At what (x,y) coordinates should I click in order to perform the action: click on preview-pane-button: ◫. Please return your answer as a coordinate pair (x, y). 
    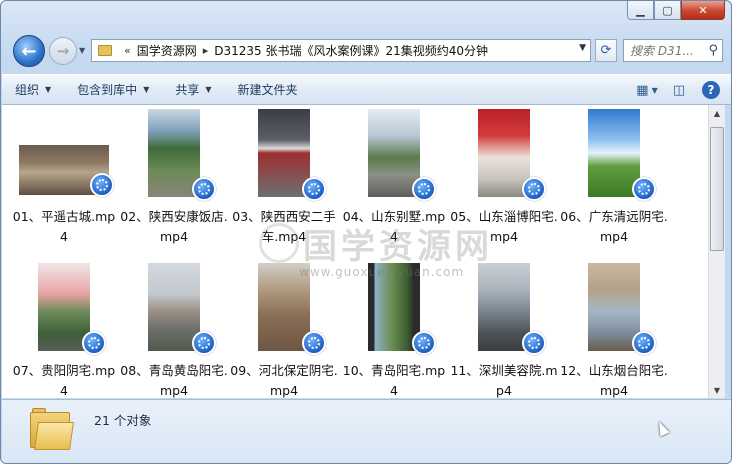
    Looking at the image, I should click on (679, 90).